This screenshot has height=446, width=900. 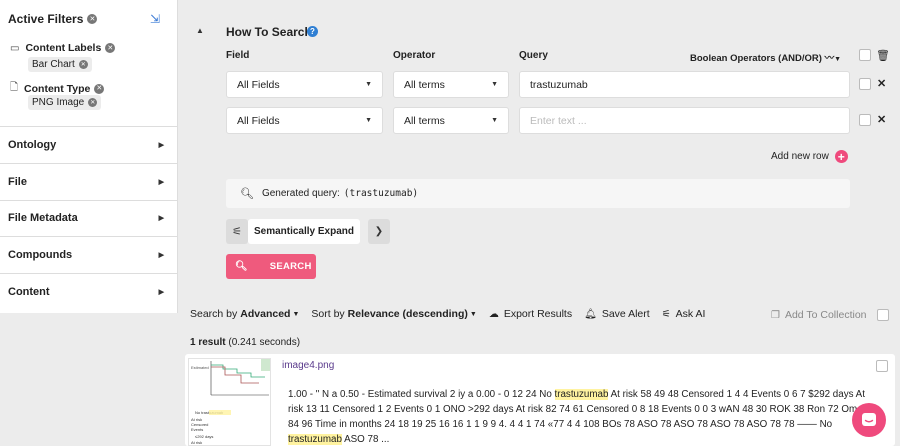 What do you see at coordinates (43, 218) in the screenshot?
I see `section-label: File Metadata` at bounding box center [43, 218].